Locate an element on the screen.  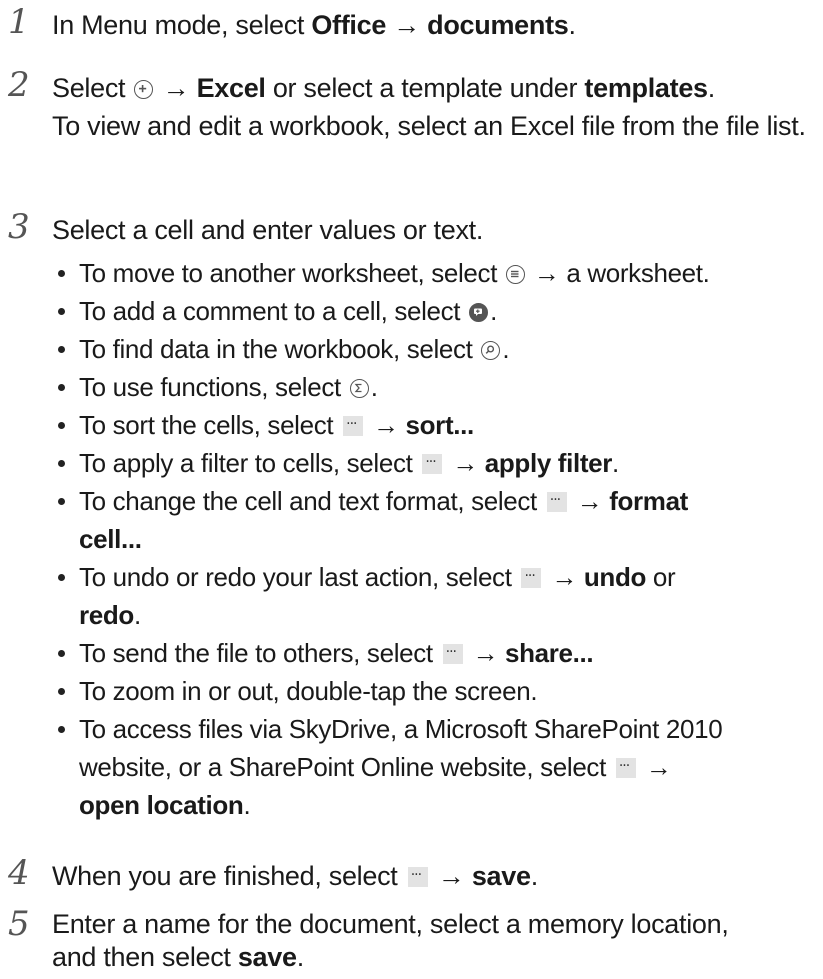
text: or is located at coordinates (661, 577).